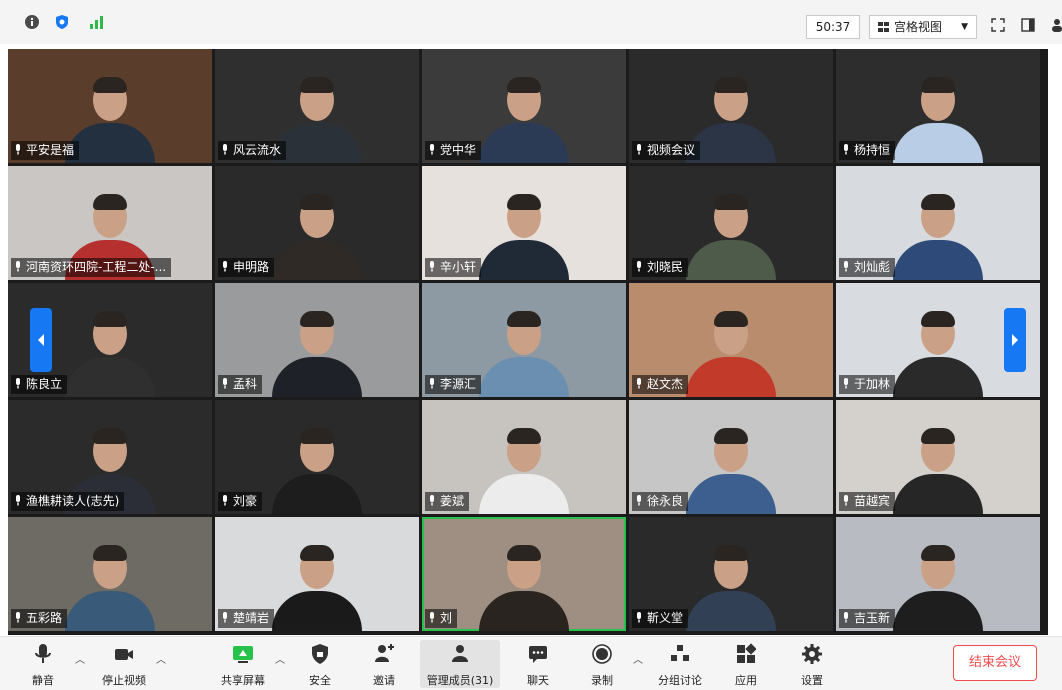 The width and height of the screenshot is (1062, 690). Describe the element at coordinates (731, 340) in the screenshot. I see `participant-video-tile: 赵文杰` at that location.